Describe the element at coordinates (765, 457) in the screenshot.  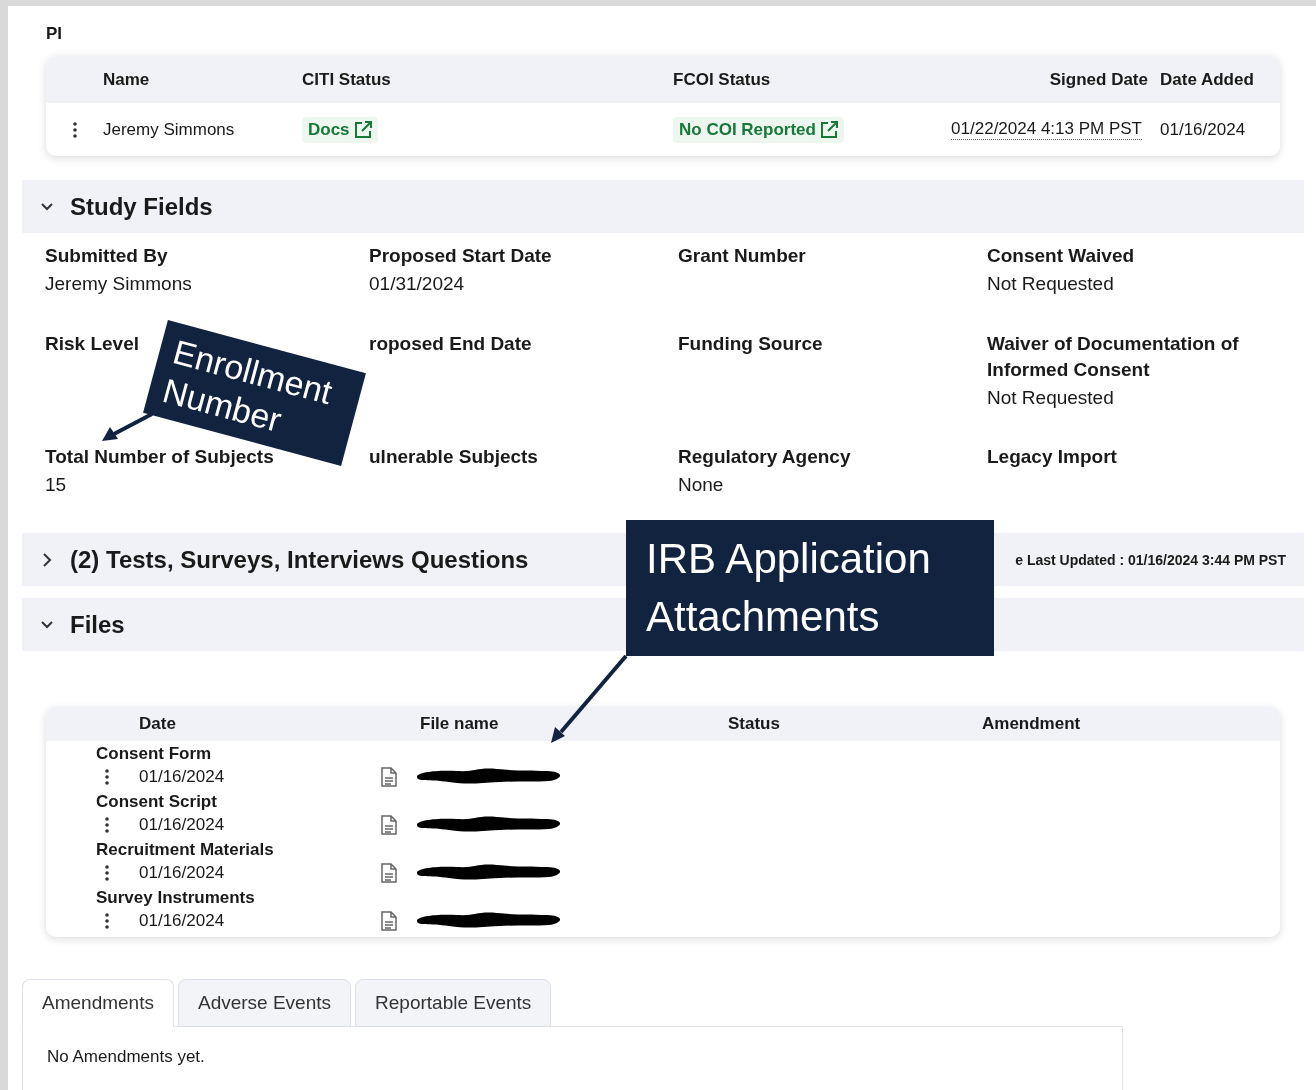
I see `field-label: Regulatory Agency` at that location.